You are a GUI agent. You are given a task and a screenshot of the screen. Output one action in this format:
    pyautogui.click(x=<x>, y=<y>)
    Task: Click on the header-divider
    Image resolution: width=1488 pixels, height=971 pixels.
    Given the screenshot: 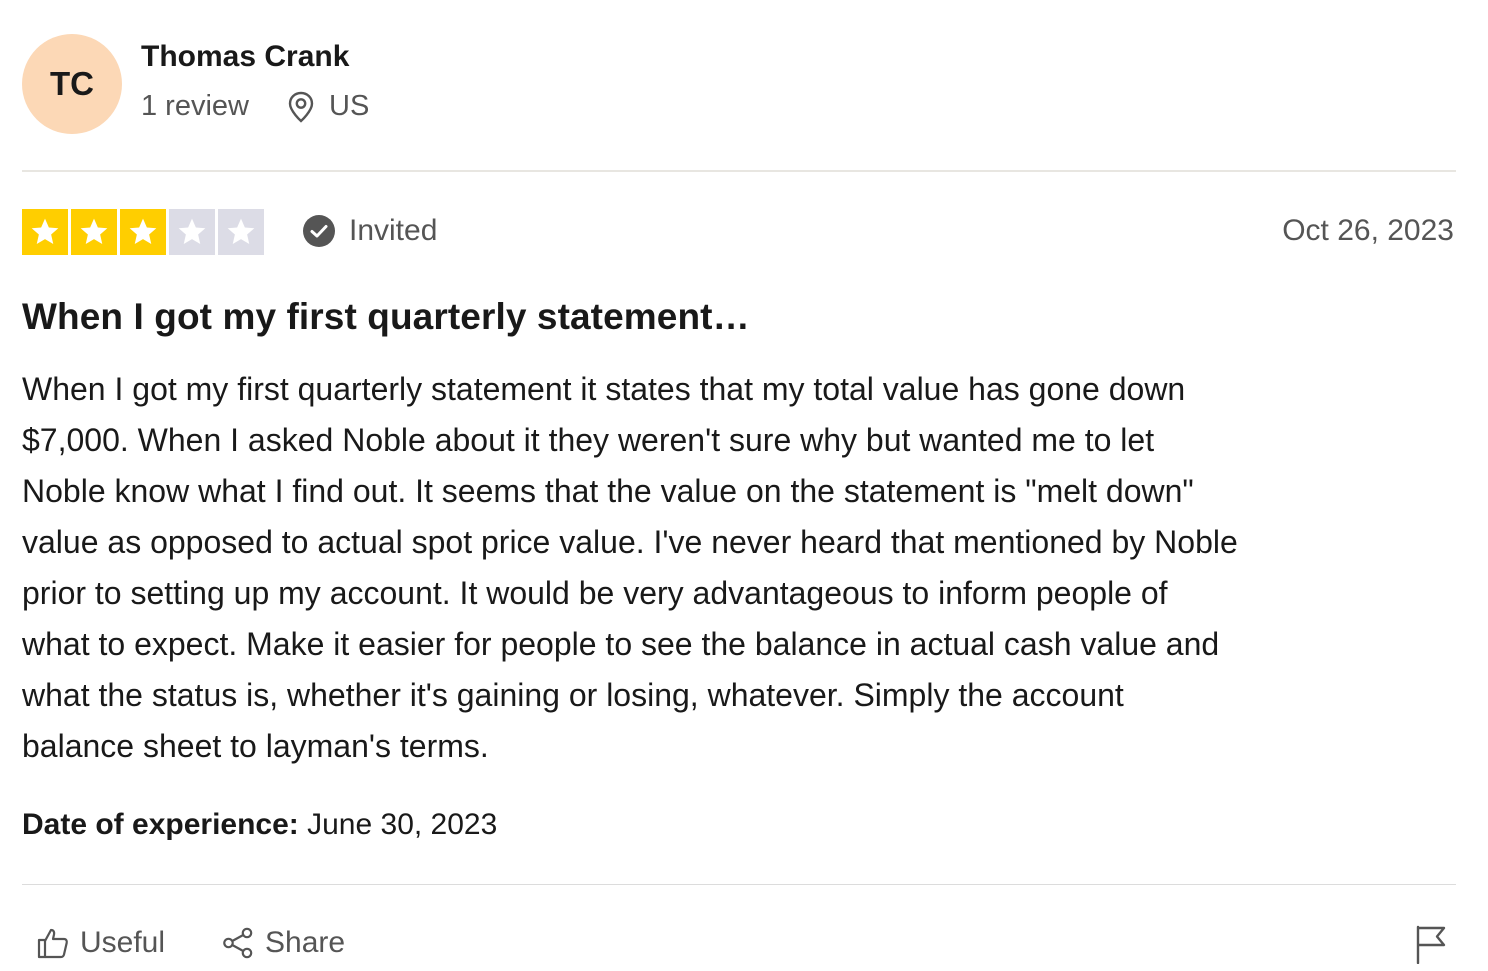 What is the action you would take?
    pyautogui.click(x=739, y=171)
    